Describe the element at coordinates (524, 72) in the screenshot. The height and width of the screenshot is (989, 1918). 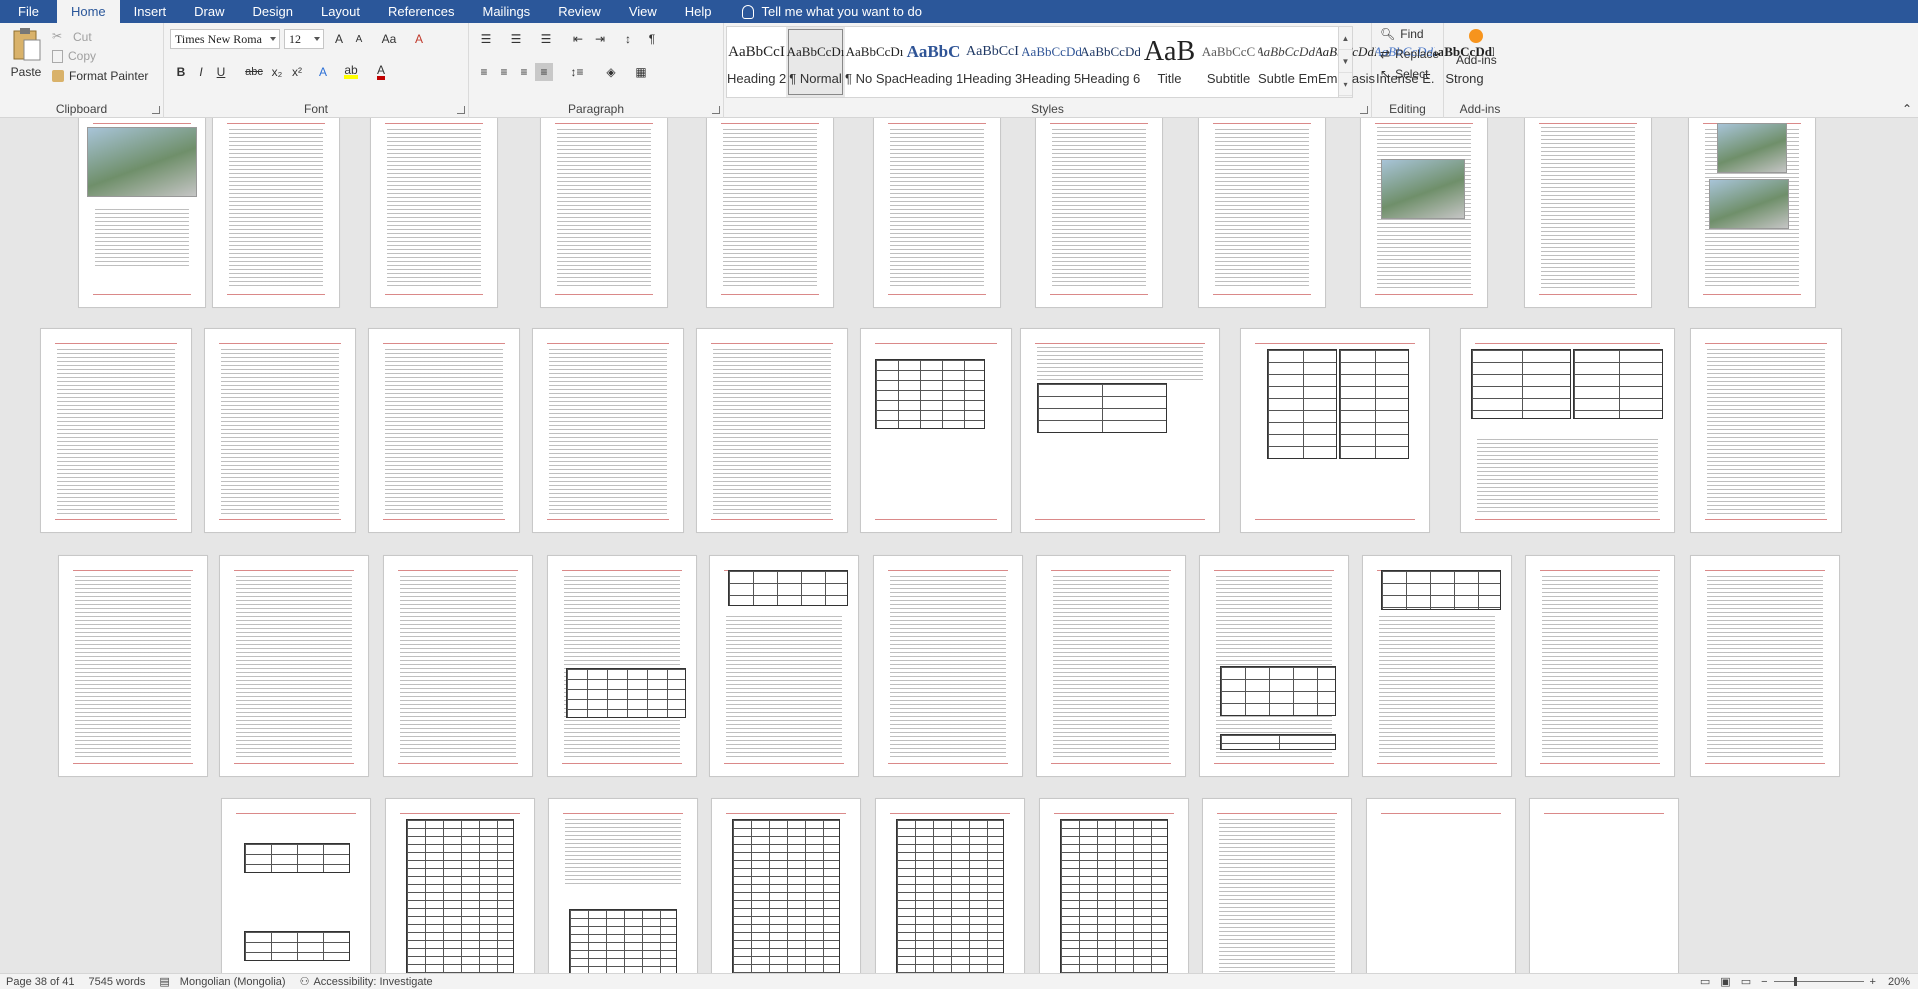
I see `align-right-button: ≡` at that location.